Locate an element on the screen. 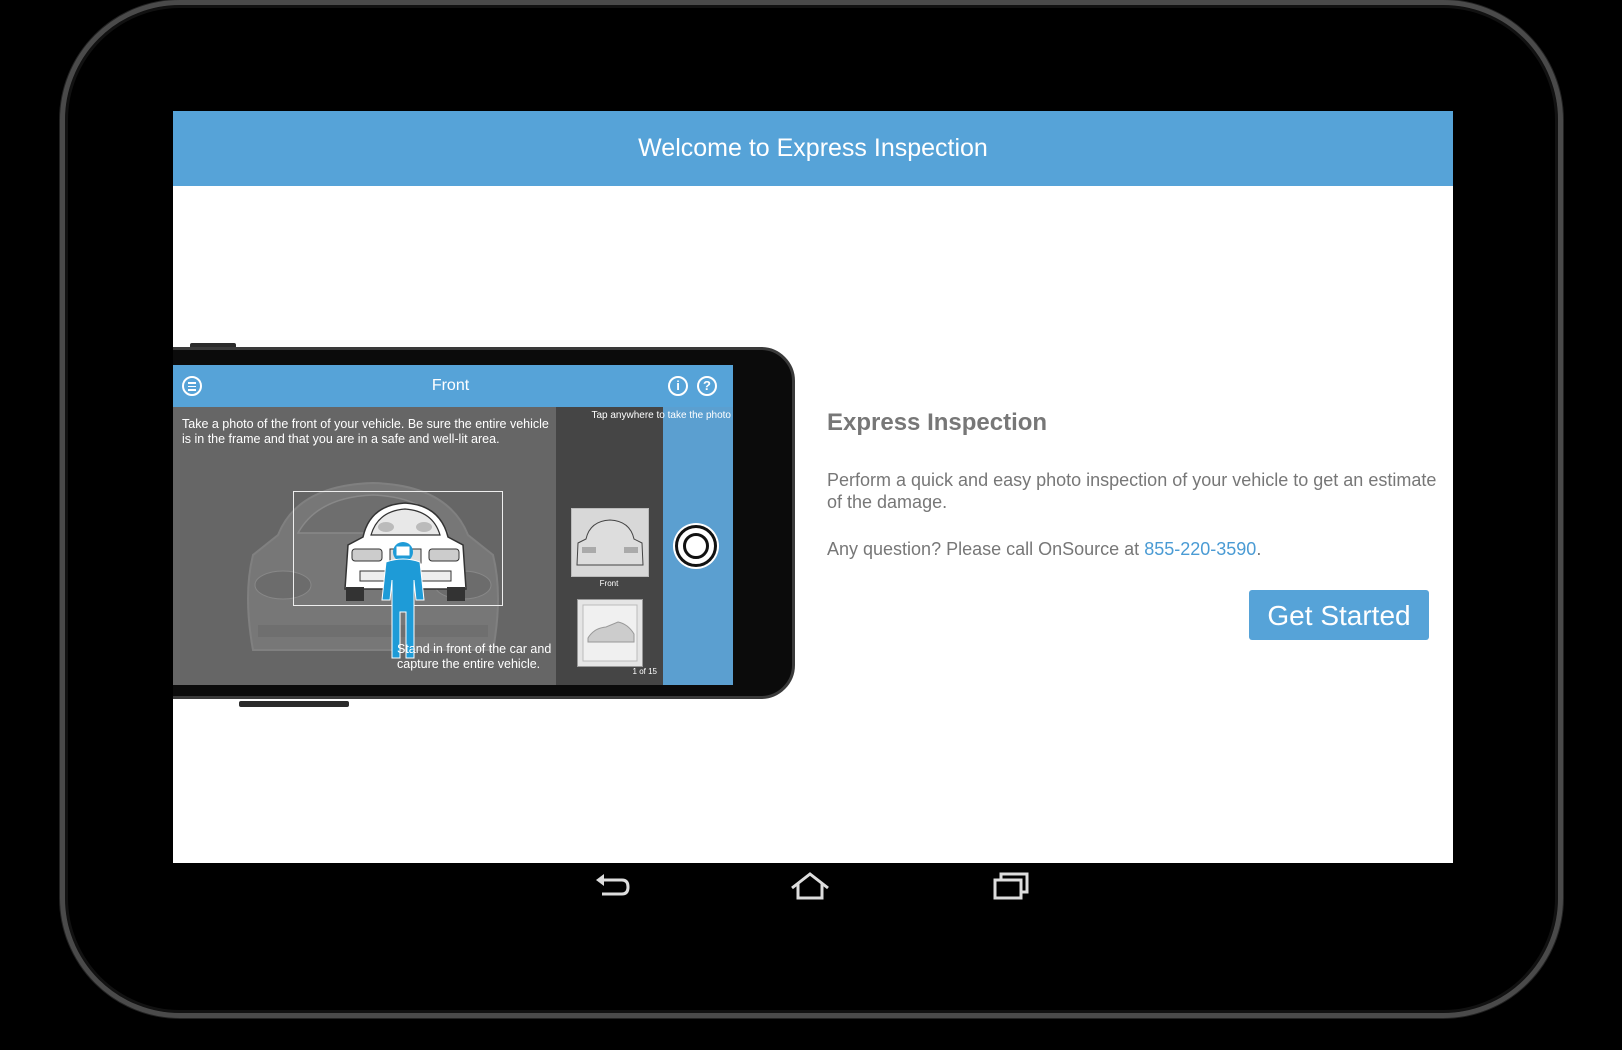  phone-app-bar: Front i ? is located at coordinates (453, 386).